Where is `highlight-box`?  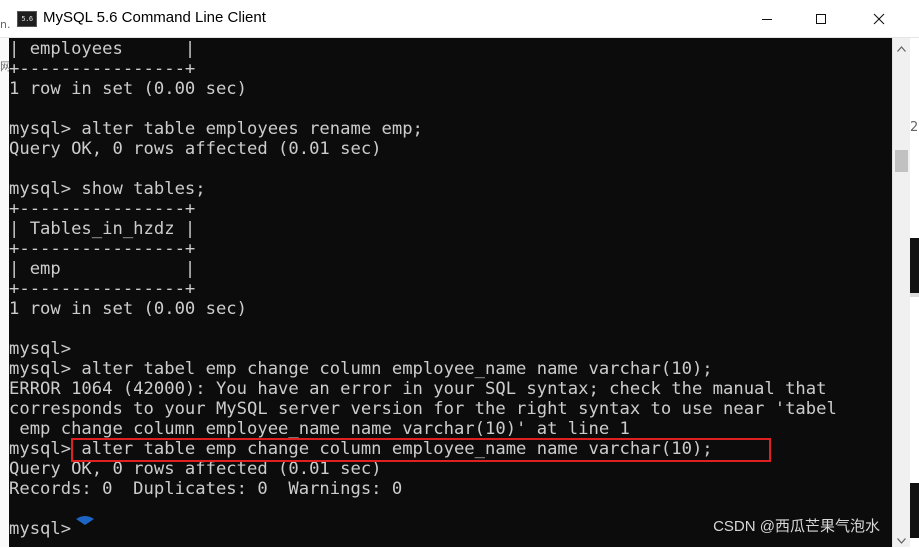
highlight-box is located at coordinates (421, 450).